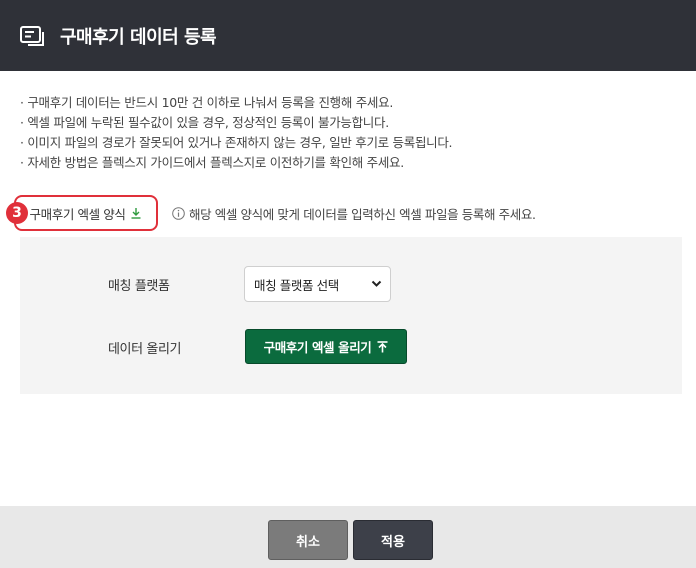 The image size is (696, 568). Describe the element at coordinates (382, 346) in the screenshot. I see `upload-icon` at that location.